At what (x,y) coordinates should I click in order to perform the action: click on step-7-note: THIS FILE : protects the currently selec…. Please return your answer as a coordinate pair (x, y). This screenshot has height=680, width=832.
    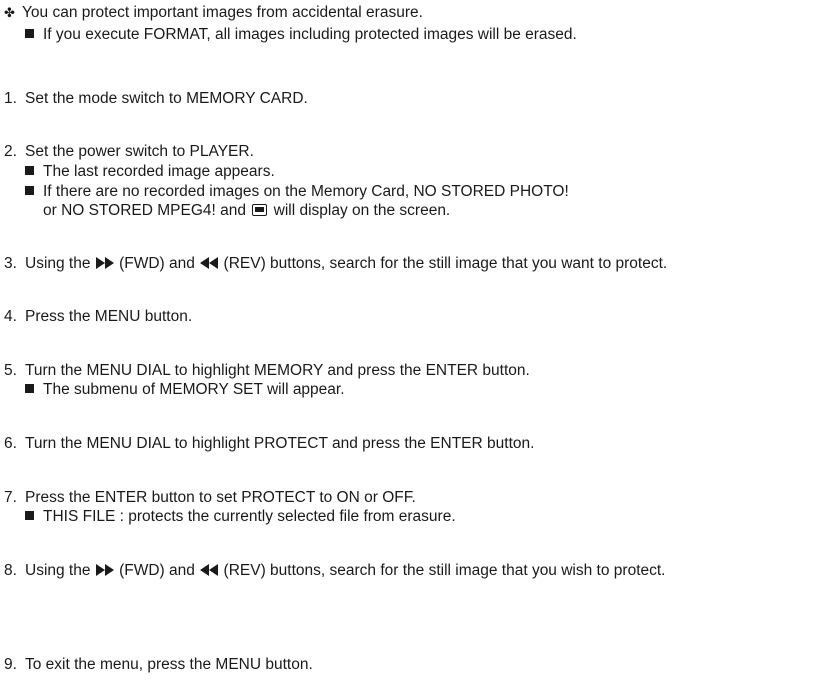
    Looking at the image, I should click on (240, 517).